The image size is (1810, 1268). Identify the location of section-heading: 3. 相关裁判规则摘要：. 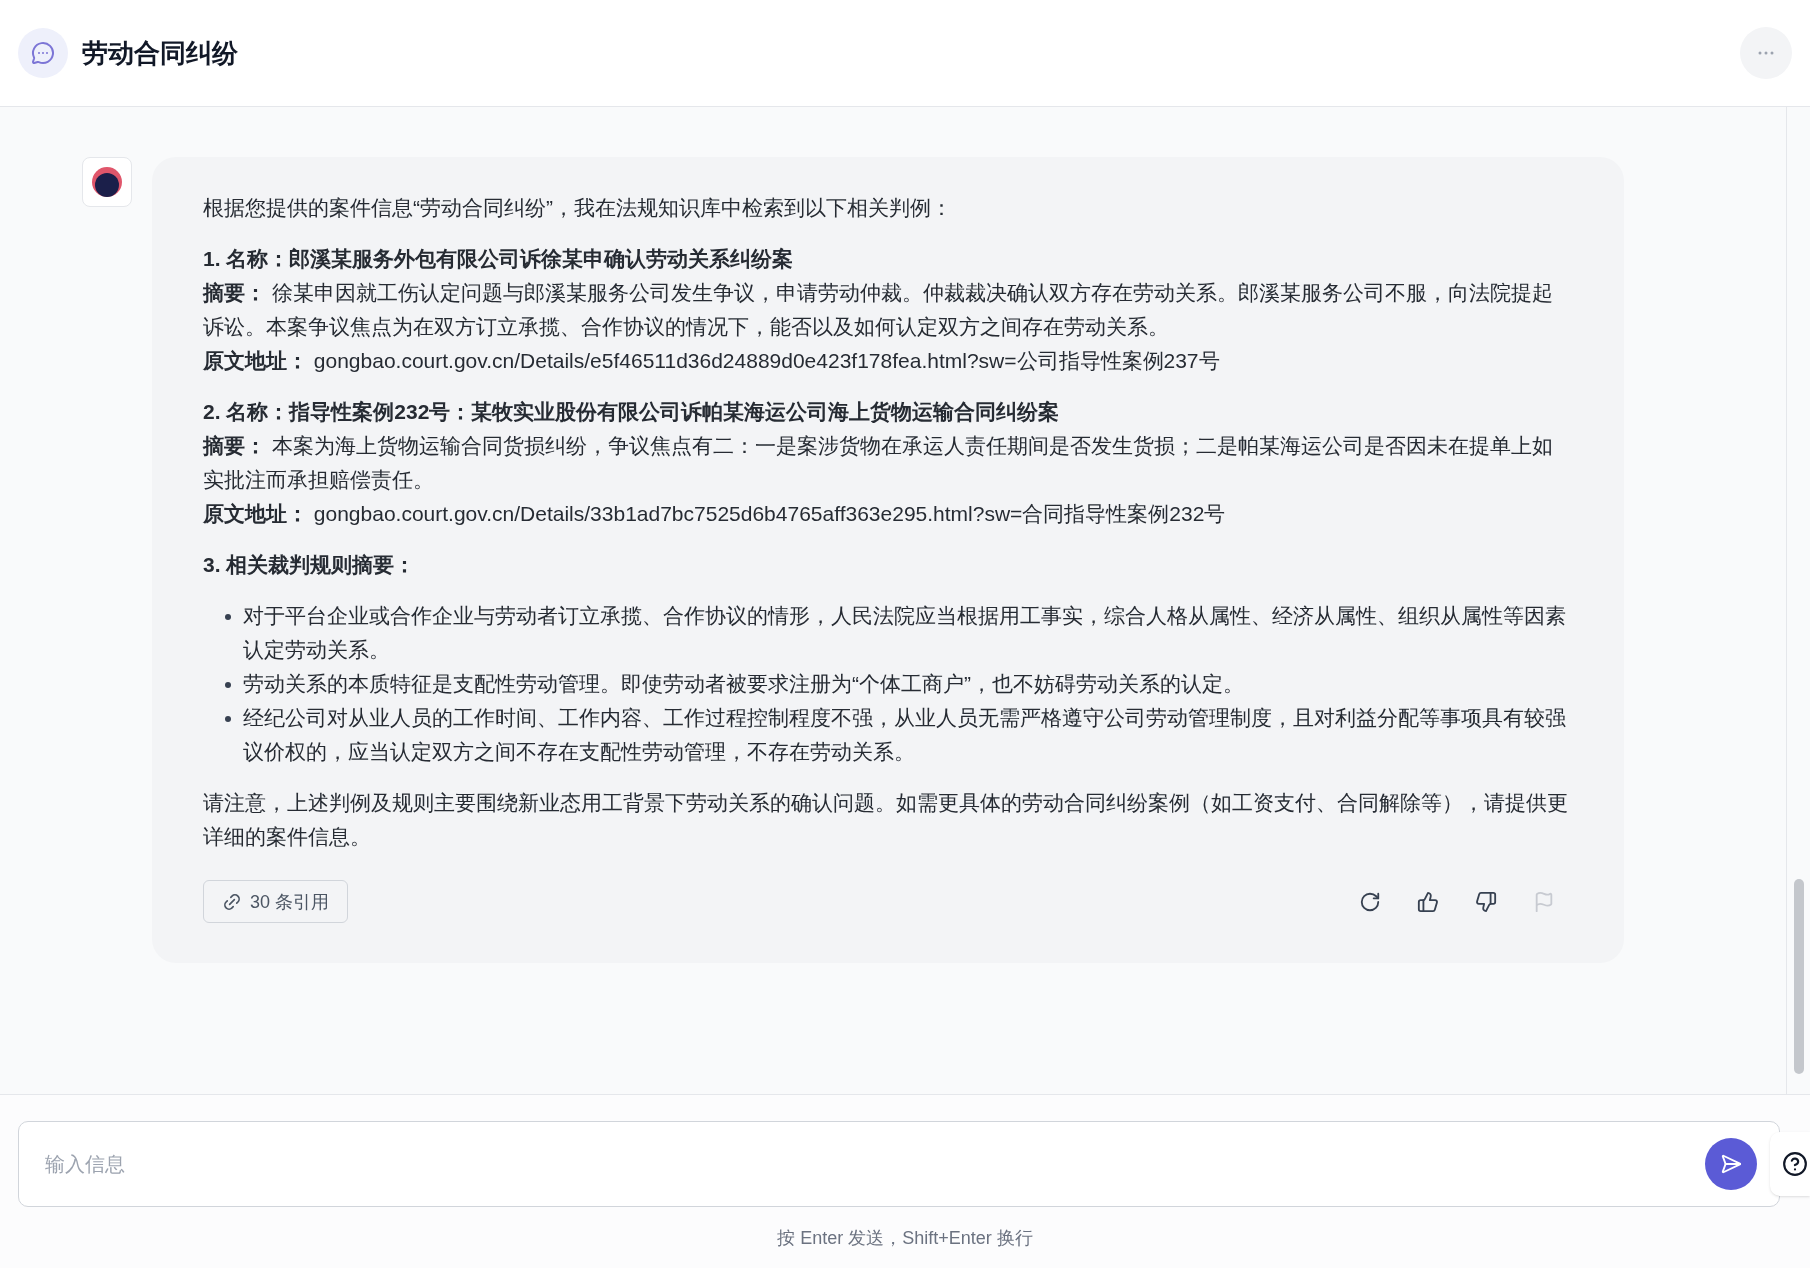
(310, 565).